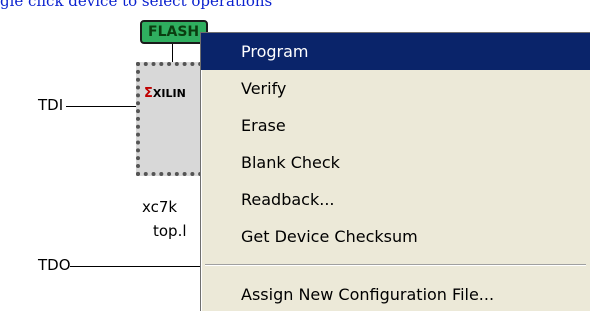 The image size is (590, 313). I want to click on flash-label: FLASH, so click(174, 32).